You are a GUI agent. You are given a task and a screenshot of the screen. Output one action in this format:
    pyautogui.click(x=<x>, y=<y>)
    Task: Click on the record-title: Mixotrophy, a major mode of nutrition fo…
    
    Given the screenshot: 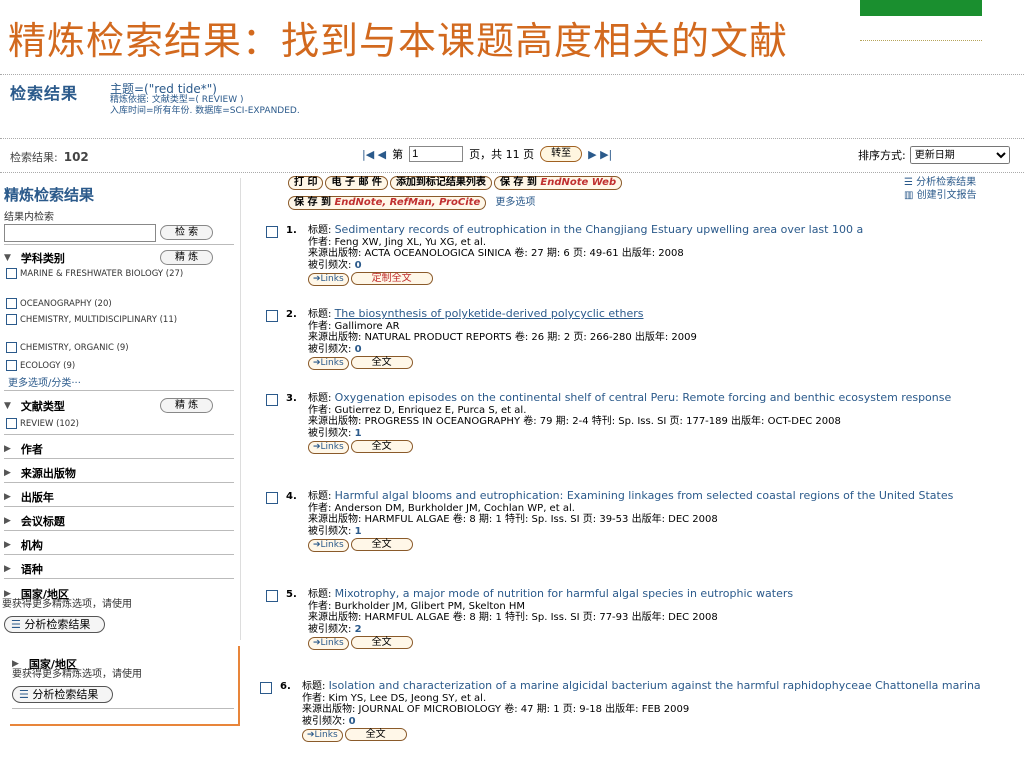 What is the action you would take?
    pyautogui.click(x=564, y=593)
    